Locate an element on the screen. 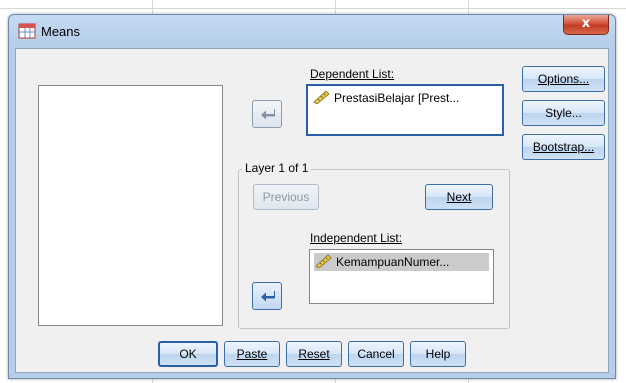 The image size is (626, 383). previous-button-label: Previous is located at coordinates (286, 197).